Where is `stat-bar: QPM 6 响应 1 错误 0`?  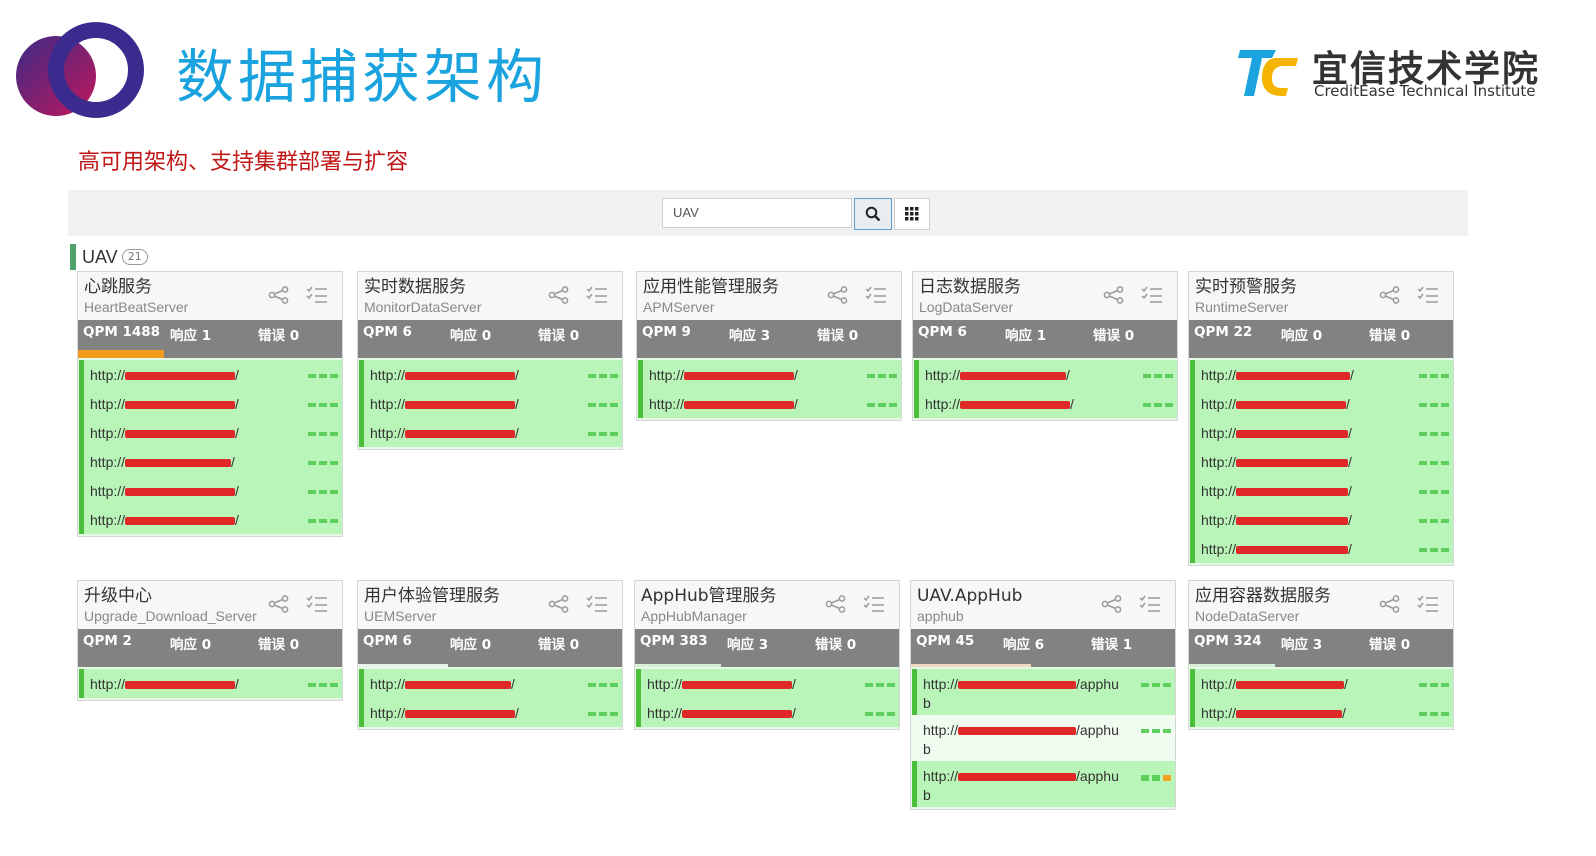 stat-bar: QPM 6 响应 1 错误 0 is located at coordinates (1045, 339).